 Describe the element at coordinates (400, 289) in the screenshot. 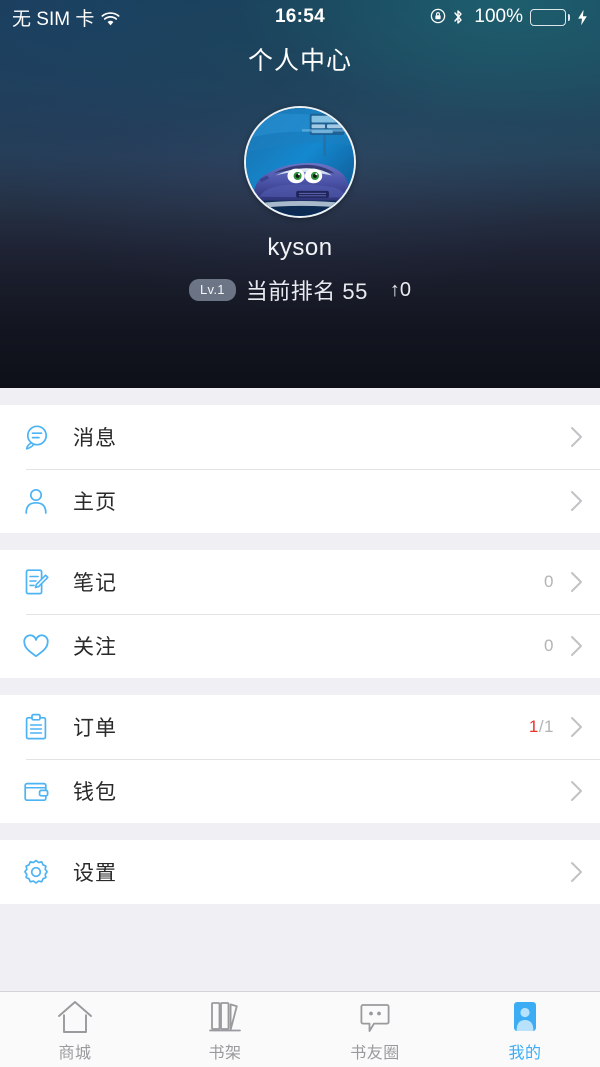

I see `rank-delta-label: ↑0` at that location.